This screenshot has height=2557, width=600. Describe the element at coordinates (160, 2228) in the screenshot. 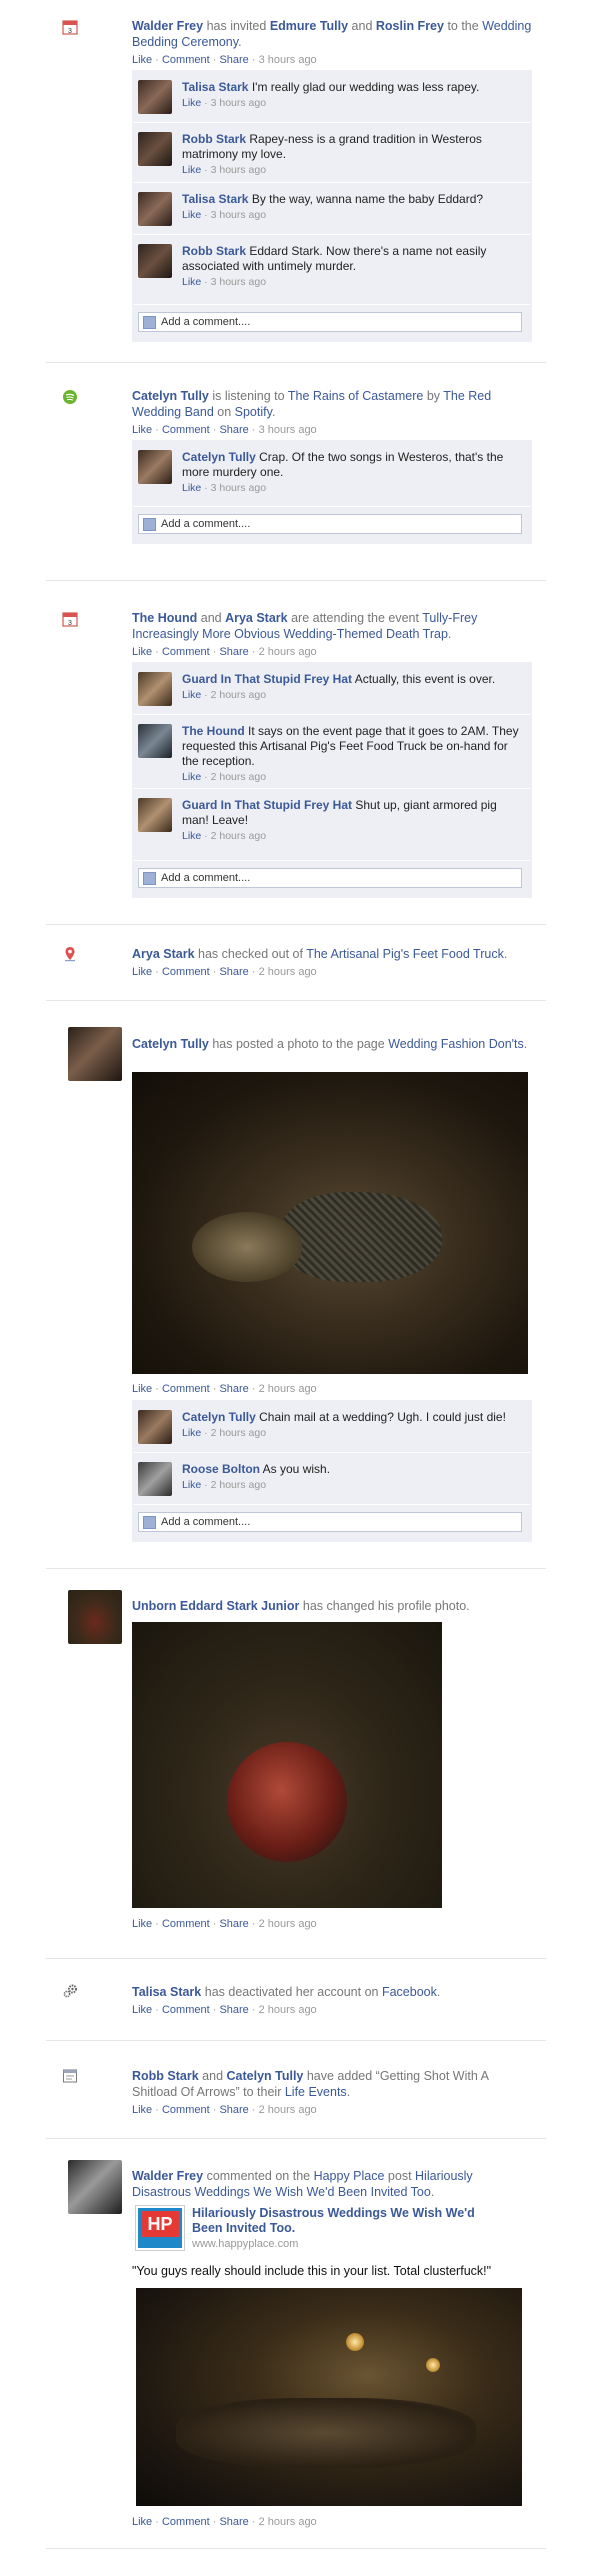

I see `hp-logo: HP` at that location.